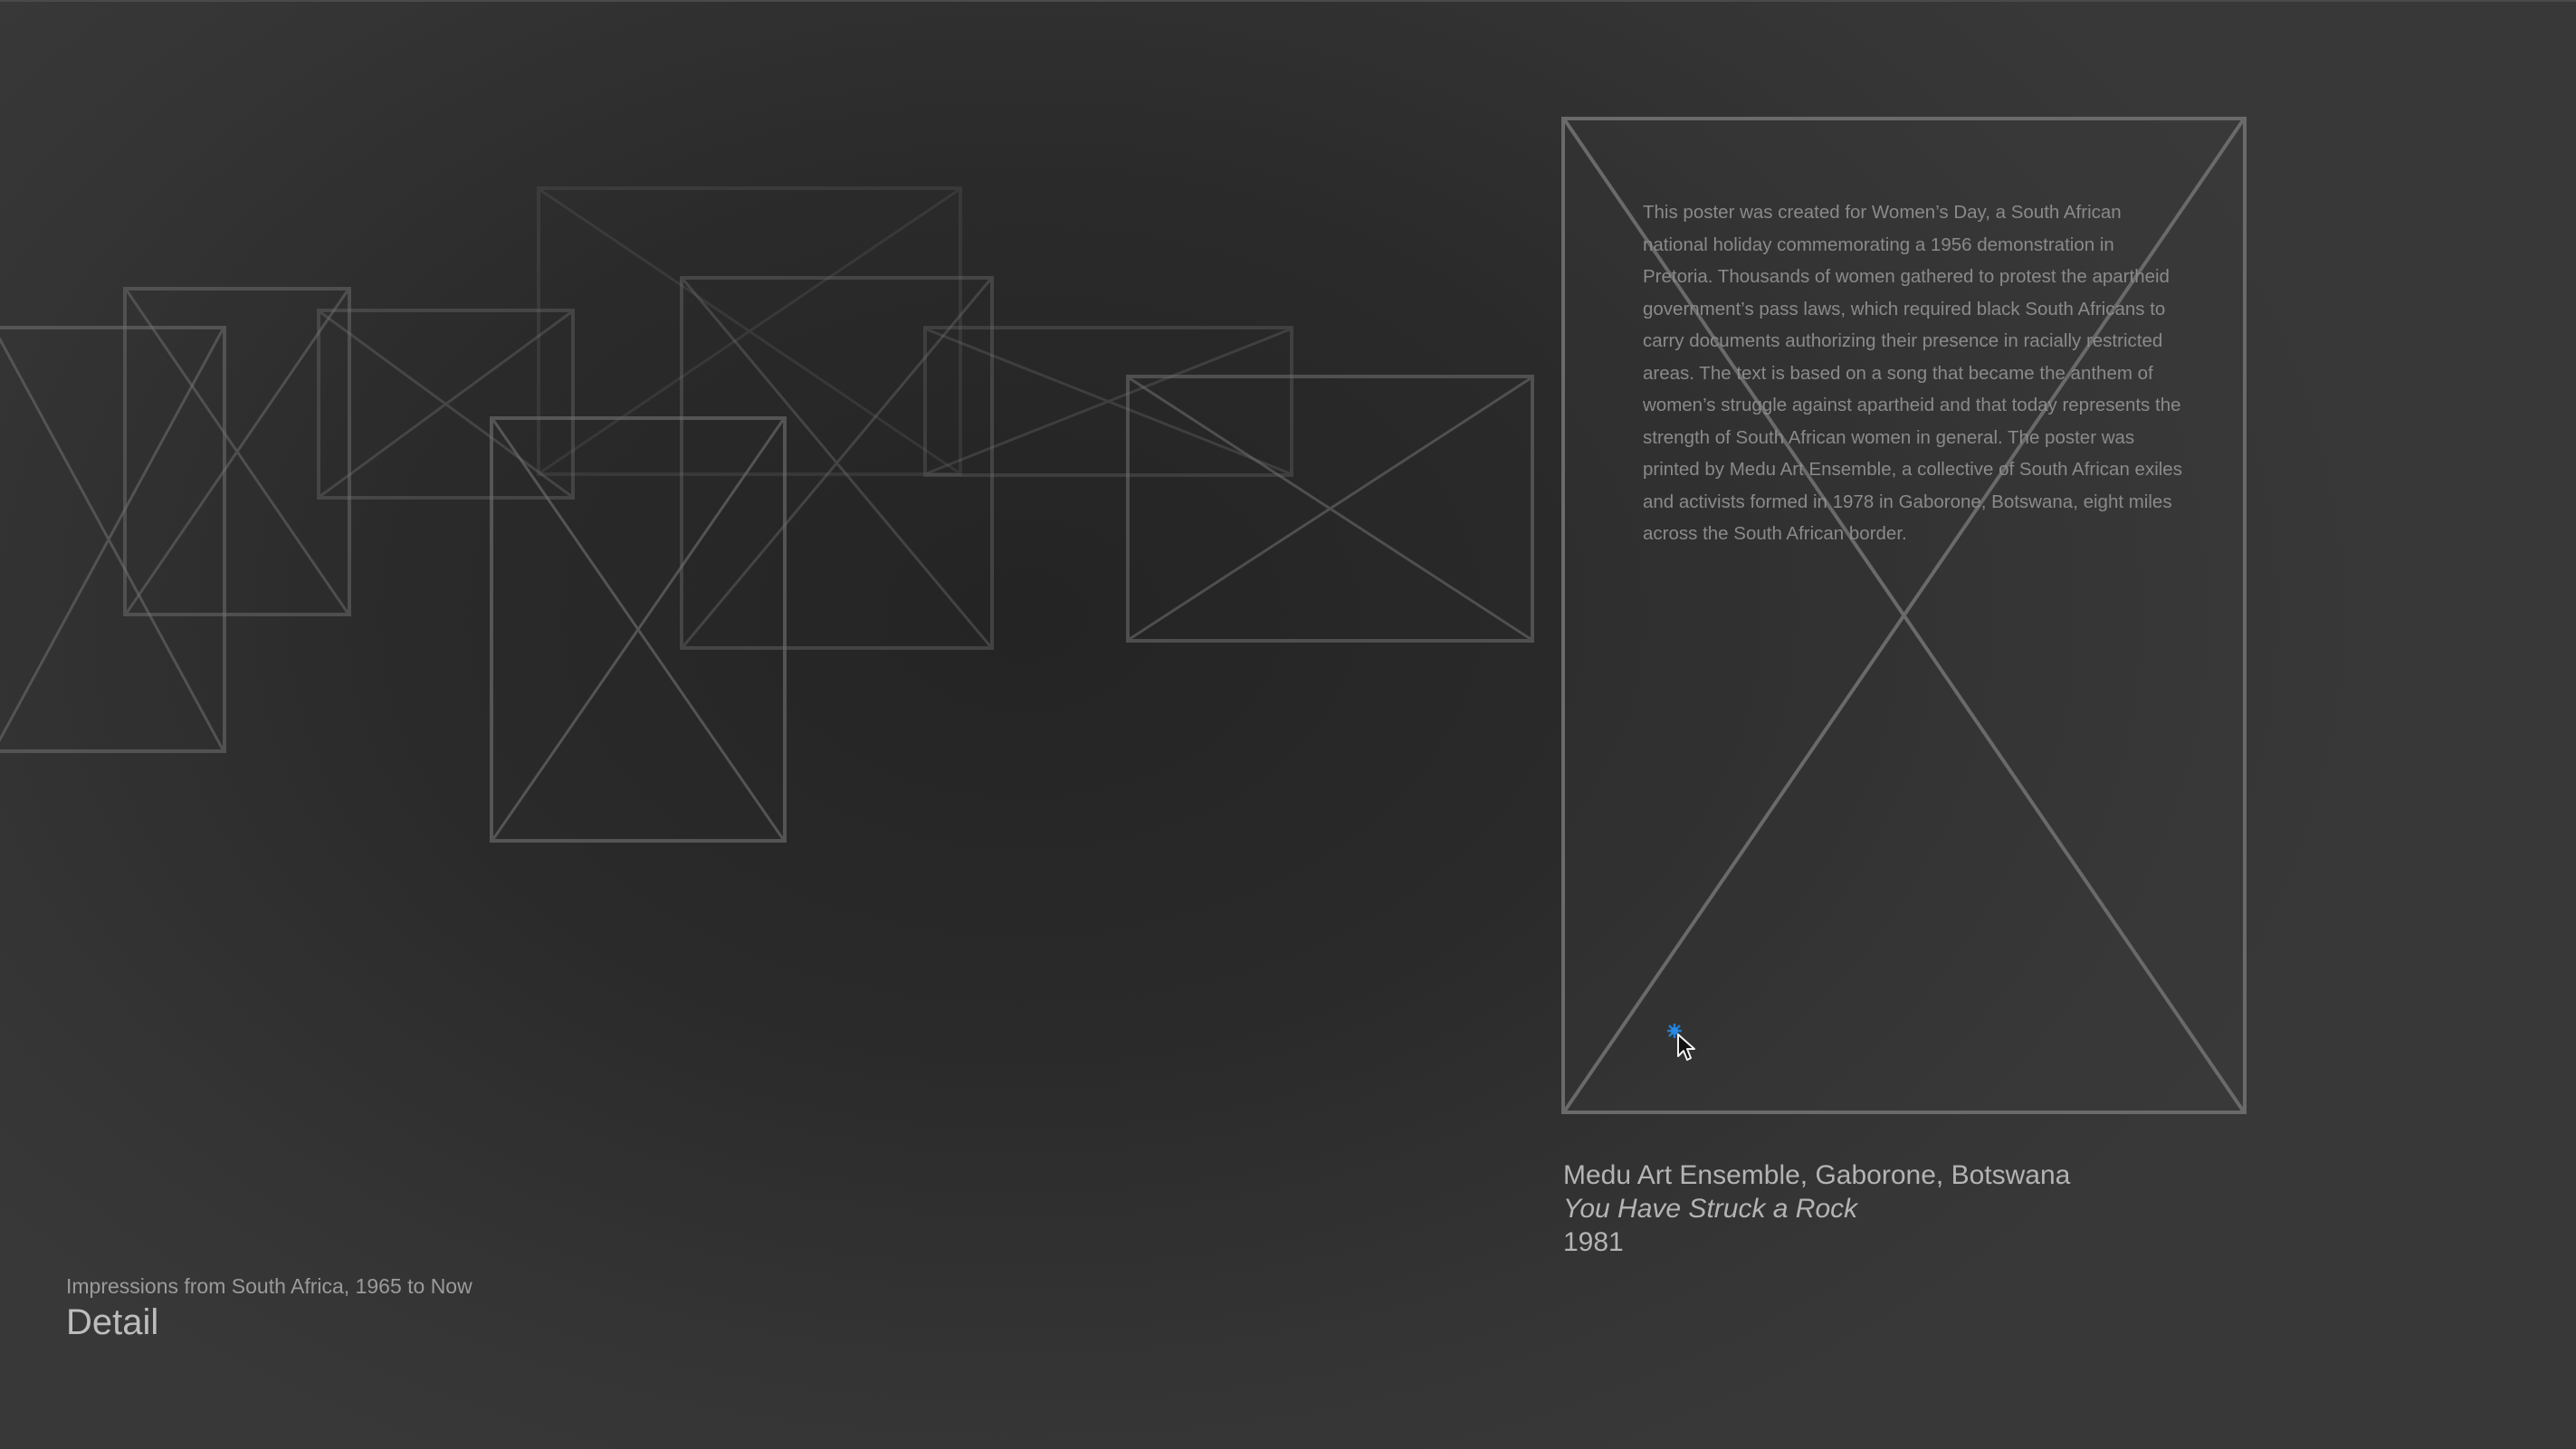  What do you see at coordinates (1817, 1175) in the screenshot?
I see `poster-artist: Medu Art Ensemble, Gaborone, Botswana` at bounding box center [1817, 1175].